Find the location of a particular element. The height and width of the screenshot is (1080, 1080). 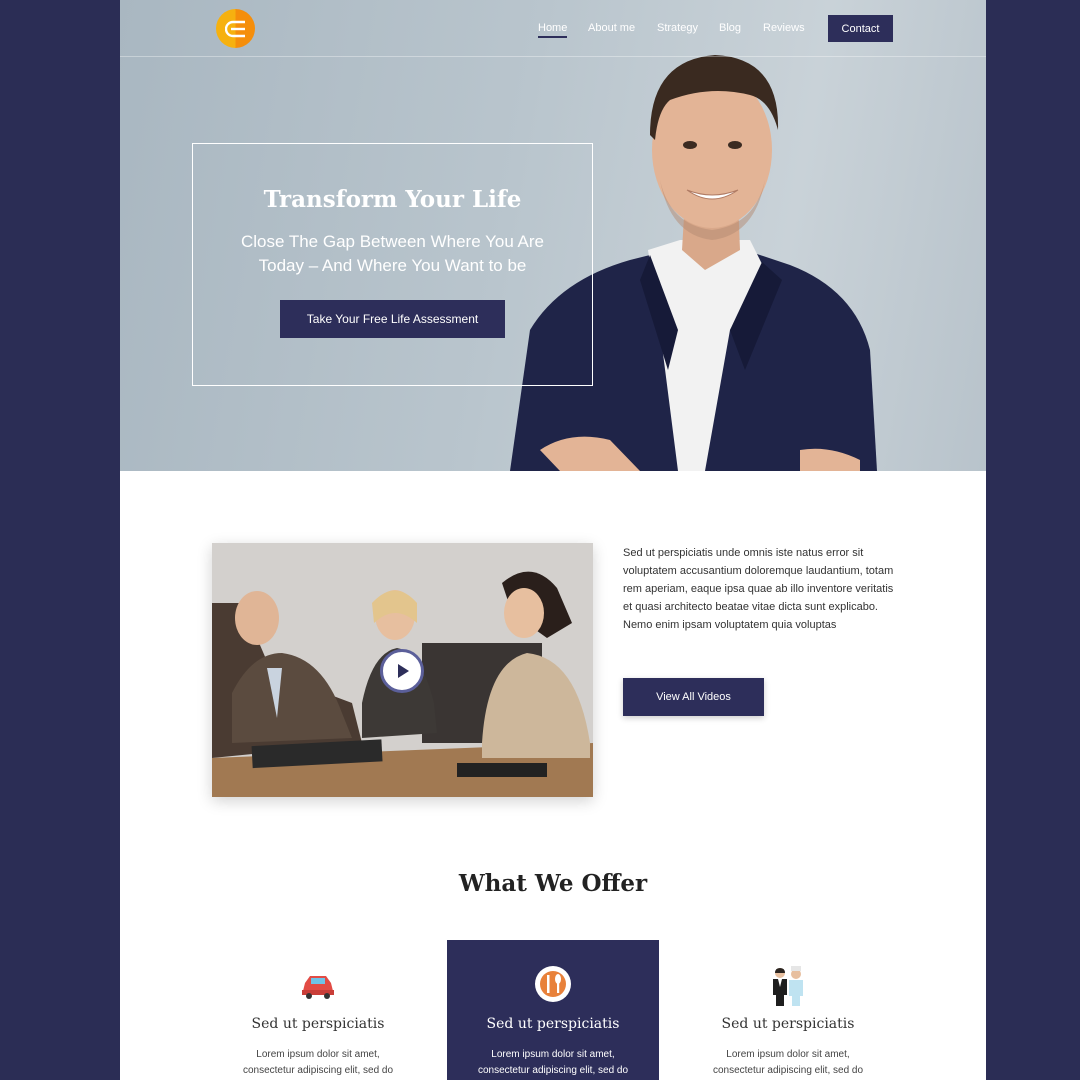

nav-divider is located at coordinates (553, 56).